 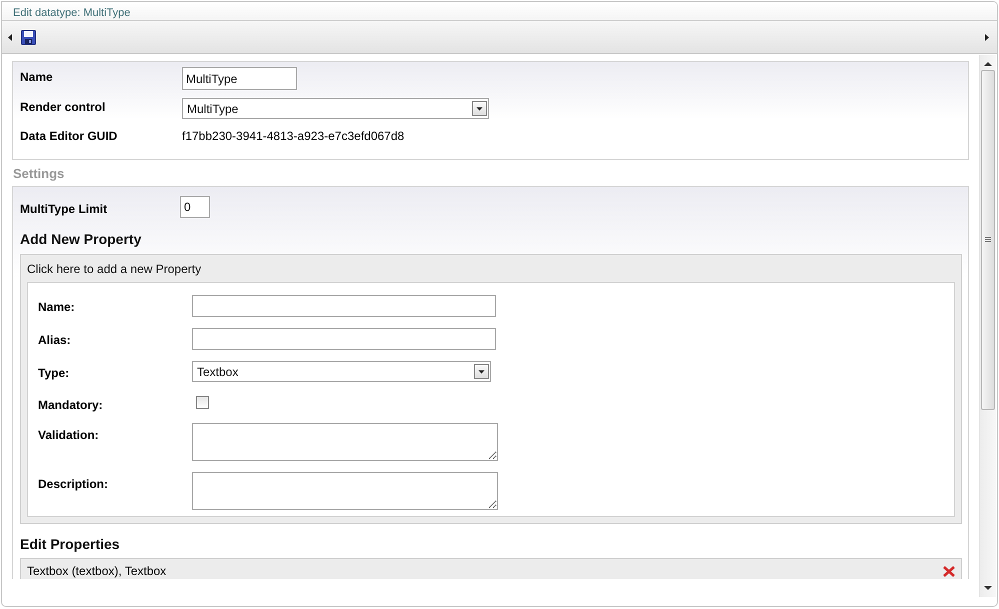 What do you see at coordinates (239, 78) in the screenshot?
I see `text-field: MultiType` at bounding box center [239, 78].